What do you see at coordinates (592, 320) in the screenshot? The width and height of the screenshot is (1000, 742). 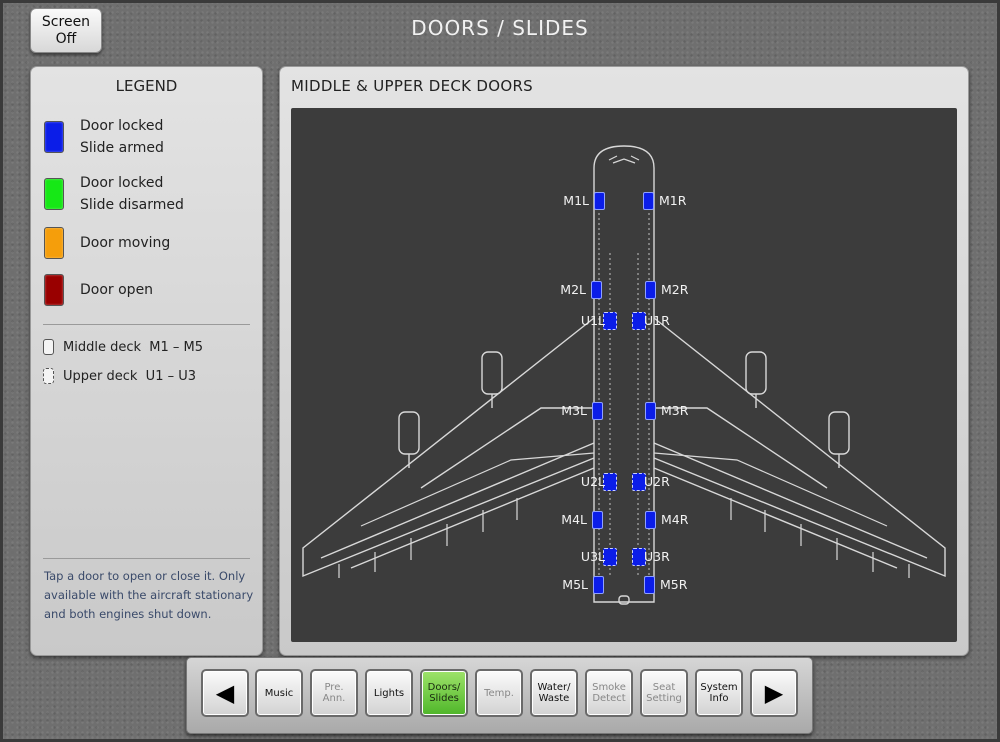 I see `door-label: U1L` at bounding box center [592, 320].